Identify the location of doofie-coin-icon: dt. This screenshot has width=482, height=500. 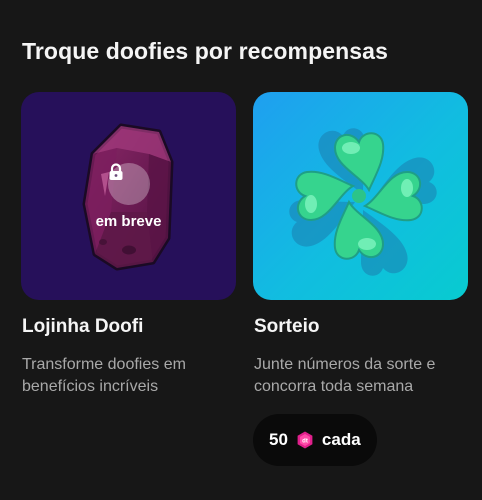
(305, 440).